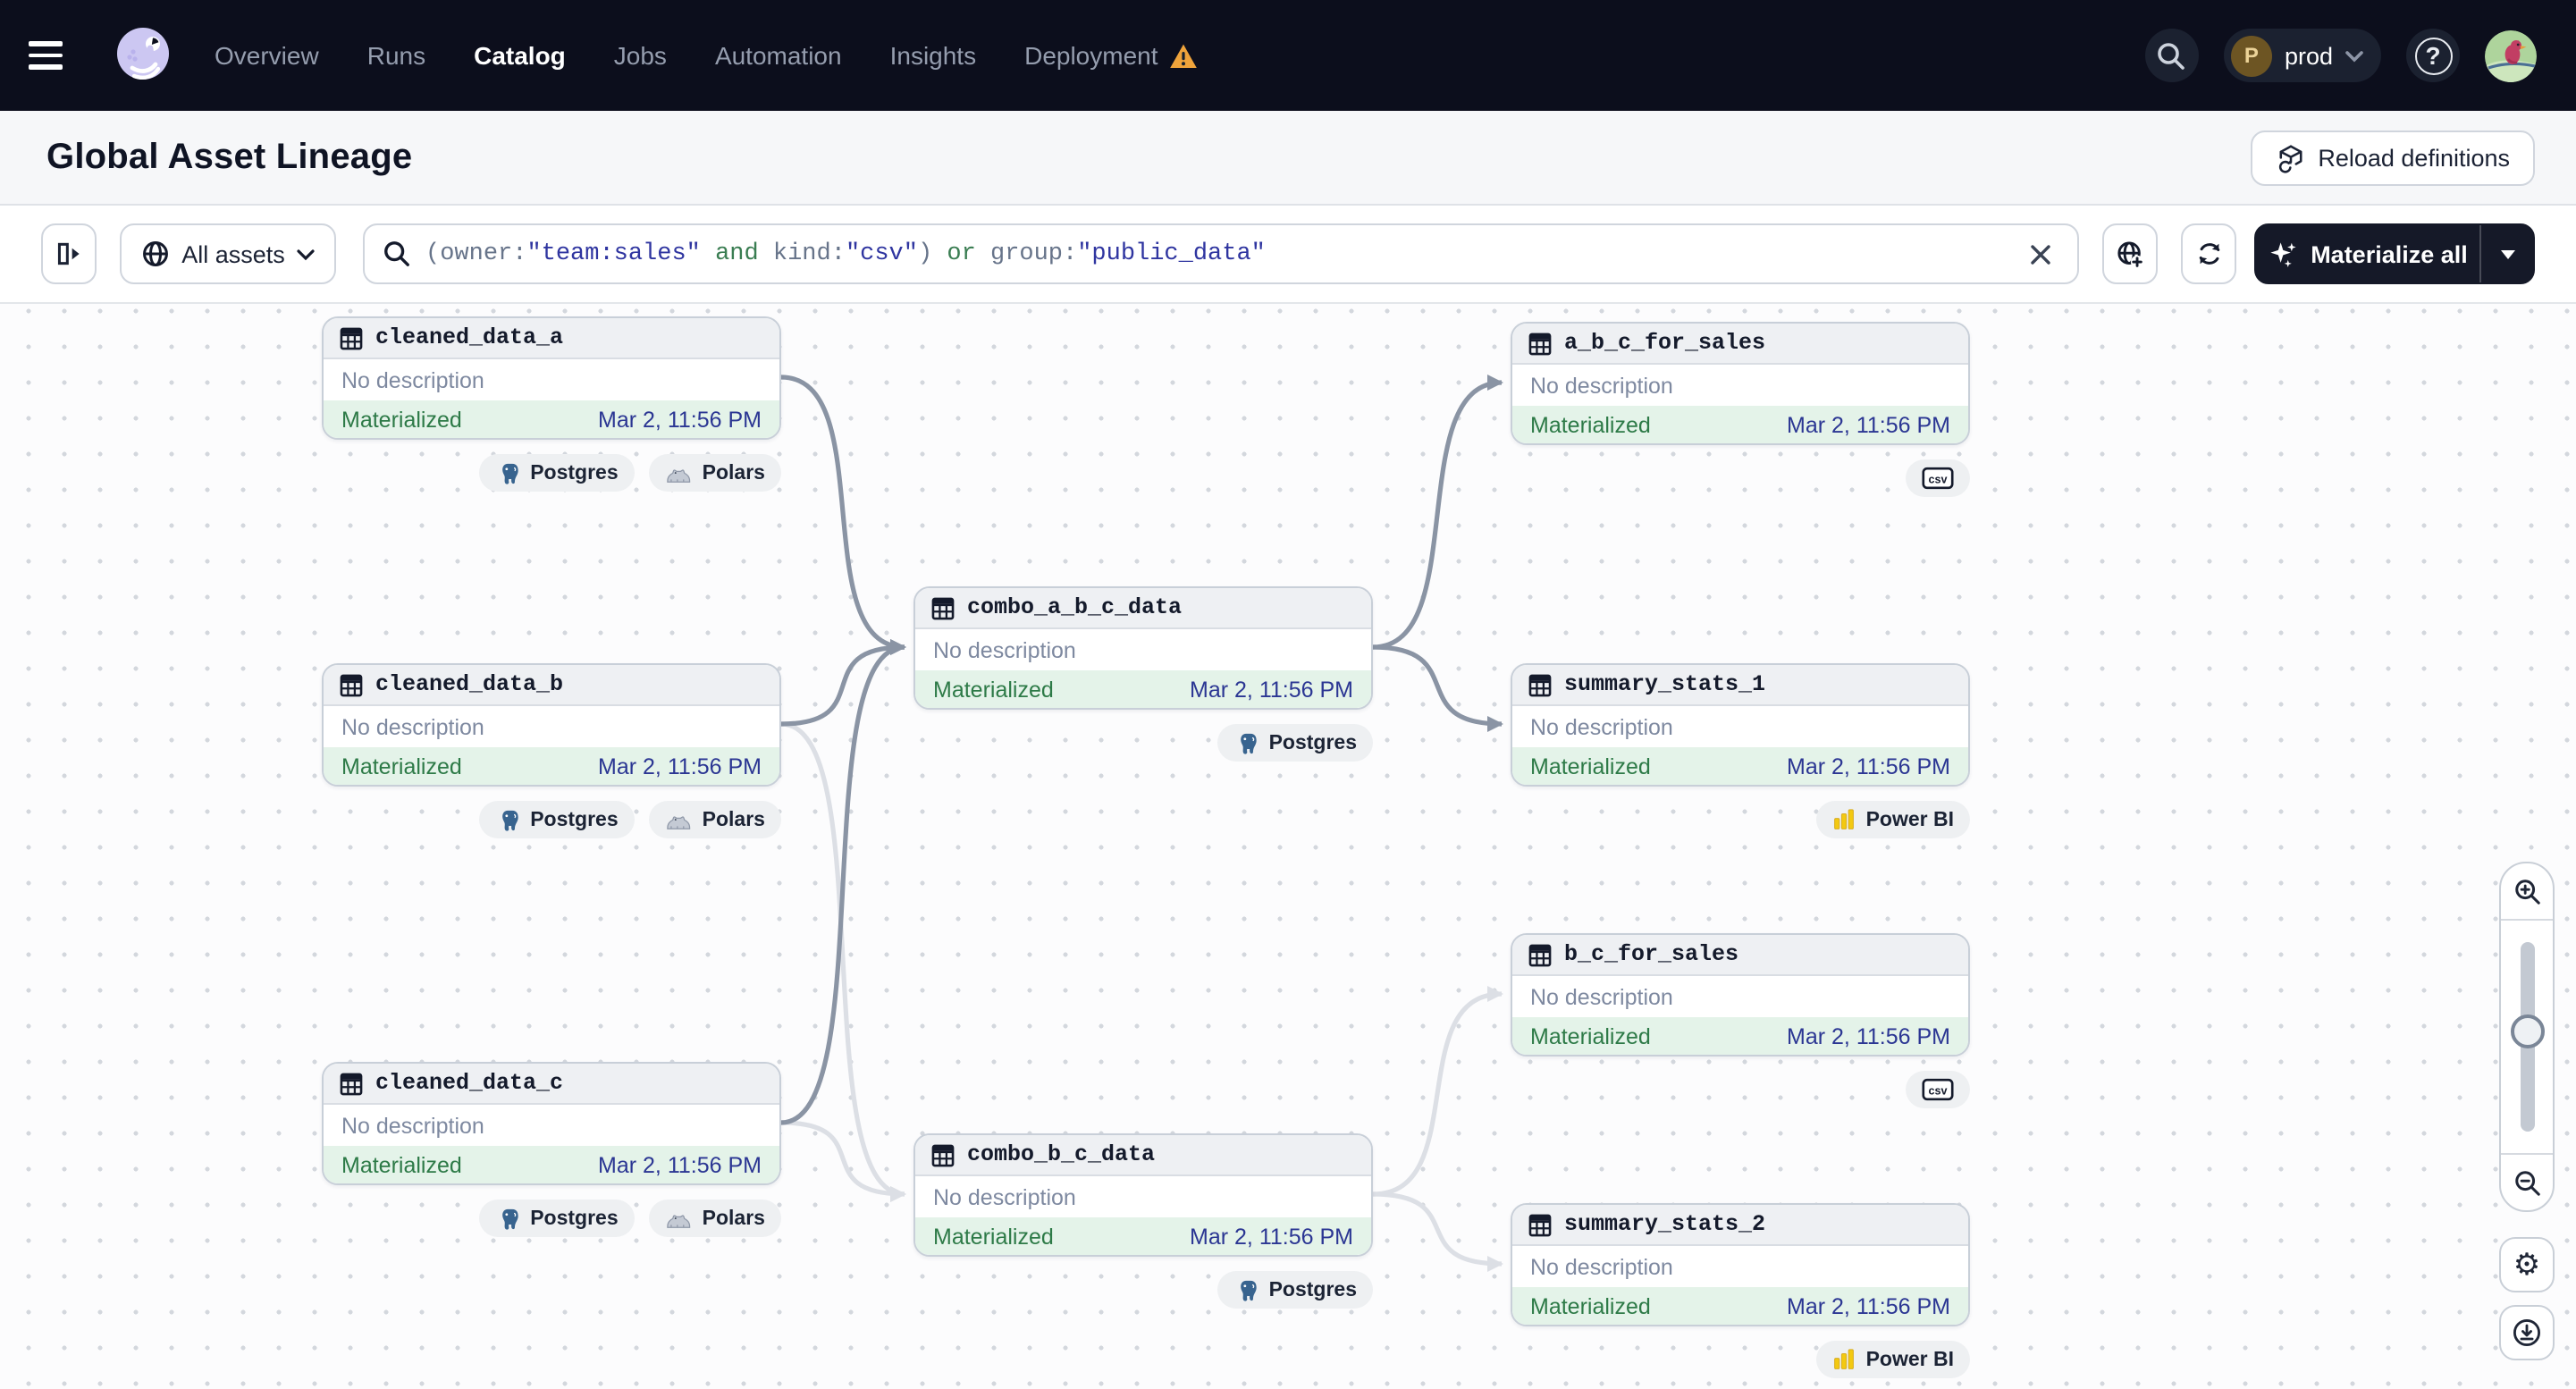 The width and height of the screenshot is (2576, 1389). I want to click on zoom-panel, so click(2527, 1037).